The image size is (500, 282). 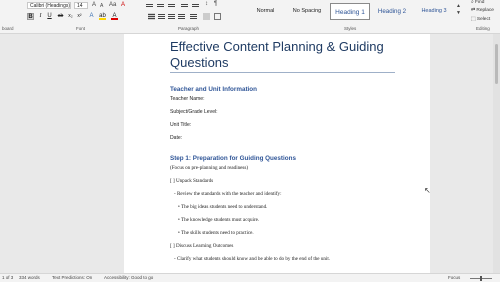 What do you see at coordinates (49, 16) in the screenshot?
I see `underline-button: U` at bounding box center [49, 16].